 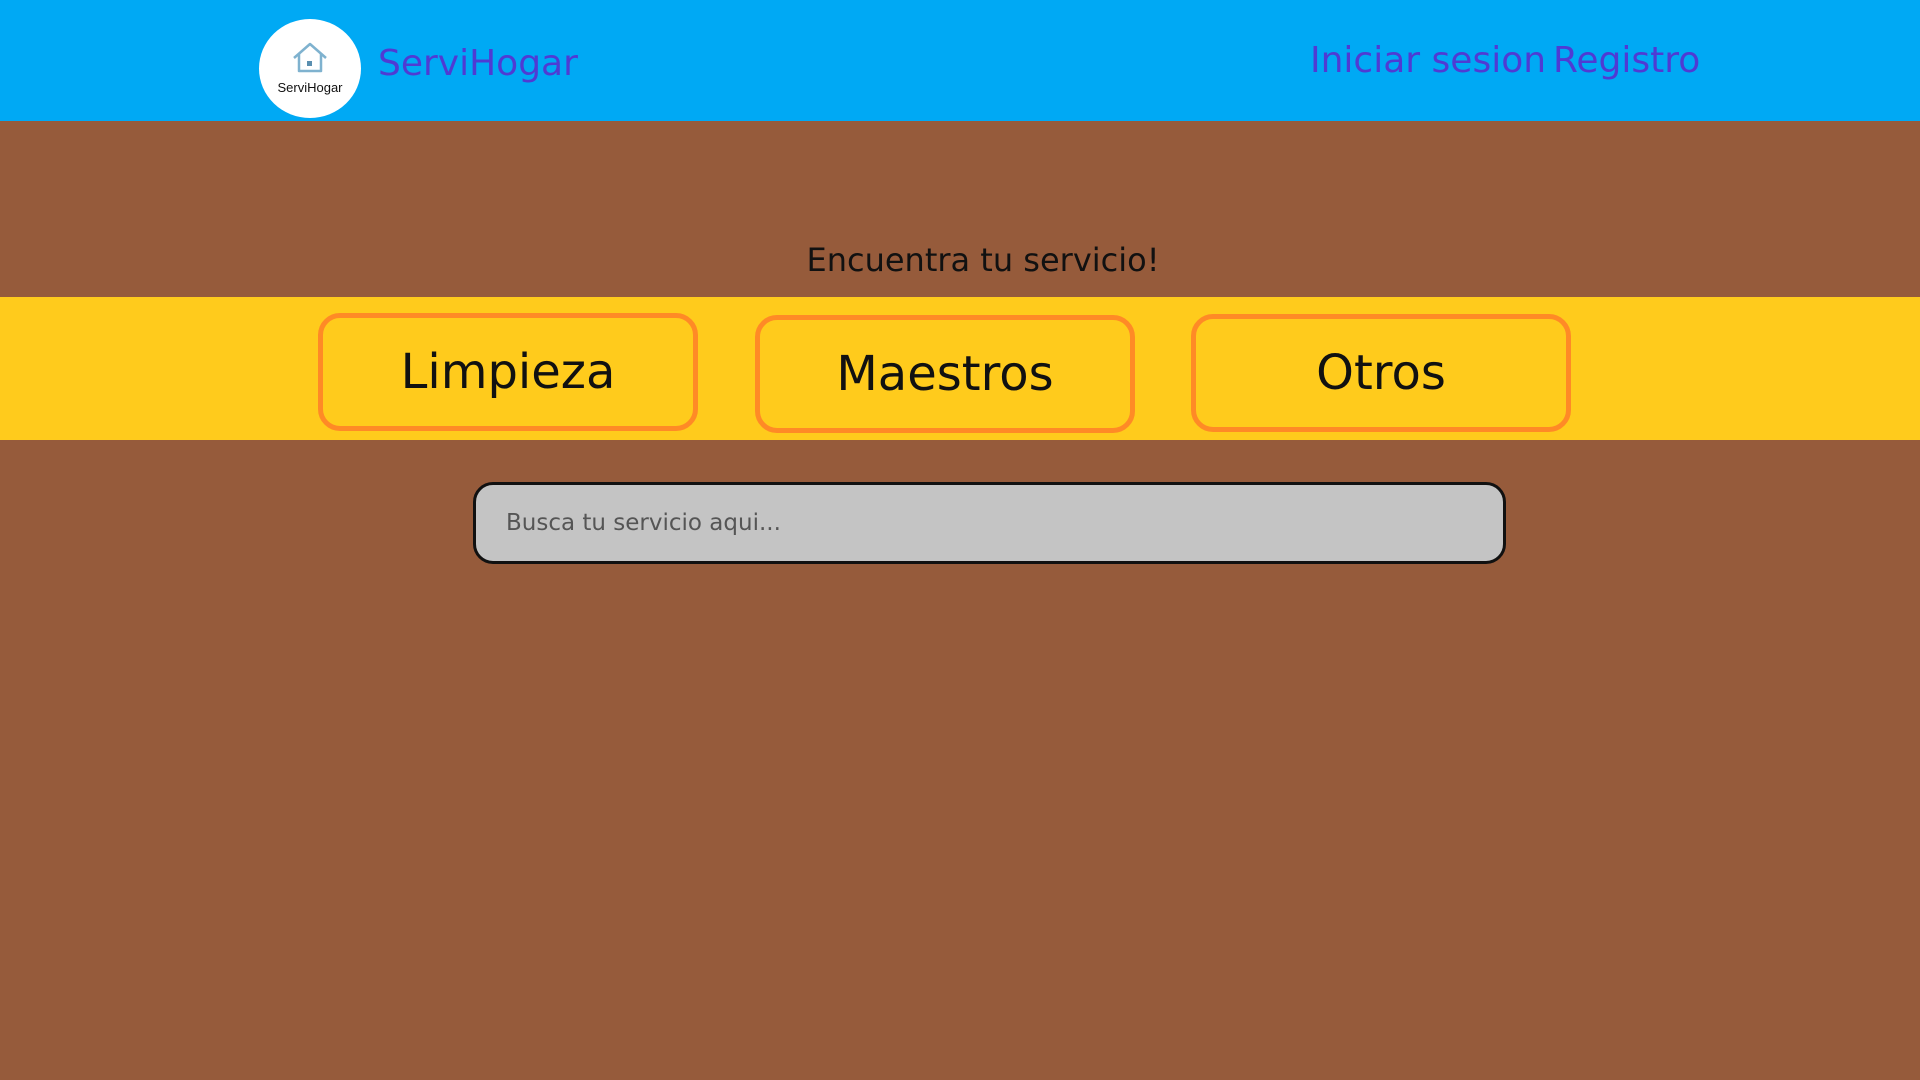 What do you see at coordinates (1381, 373) in the screenshot?
I see `category-button-otros: Otros` at bounding box center [1381, 373].